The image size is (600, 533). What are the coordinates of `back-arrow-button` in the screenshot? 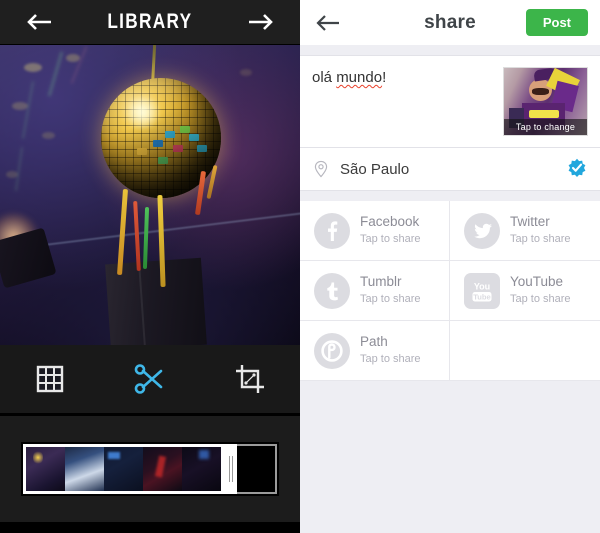 It's located at (39, 22).